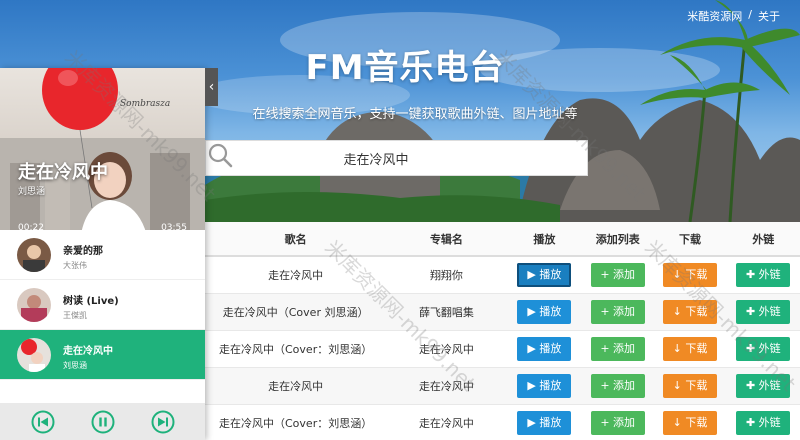 The width and height of the screenshot is (800, 440). I want to click on site-link: 米酷资源网, so click(714, 16).